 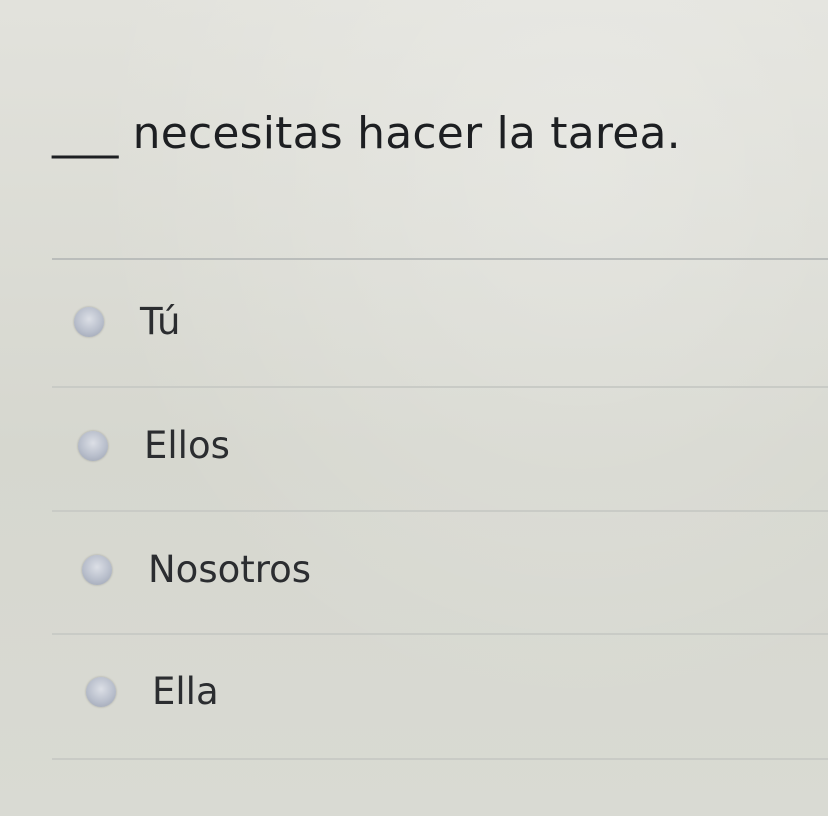 I want to click on question-text: necesitas hacer la tarea., so click(x=406, y=133).